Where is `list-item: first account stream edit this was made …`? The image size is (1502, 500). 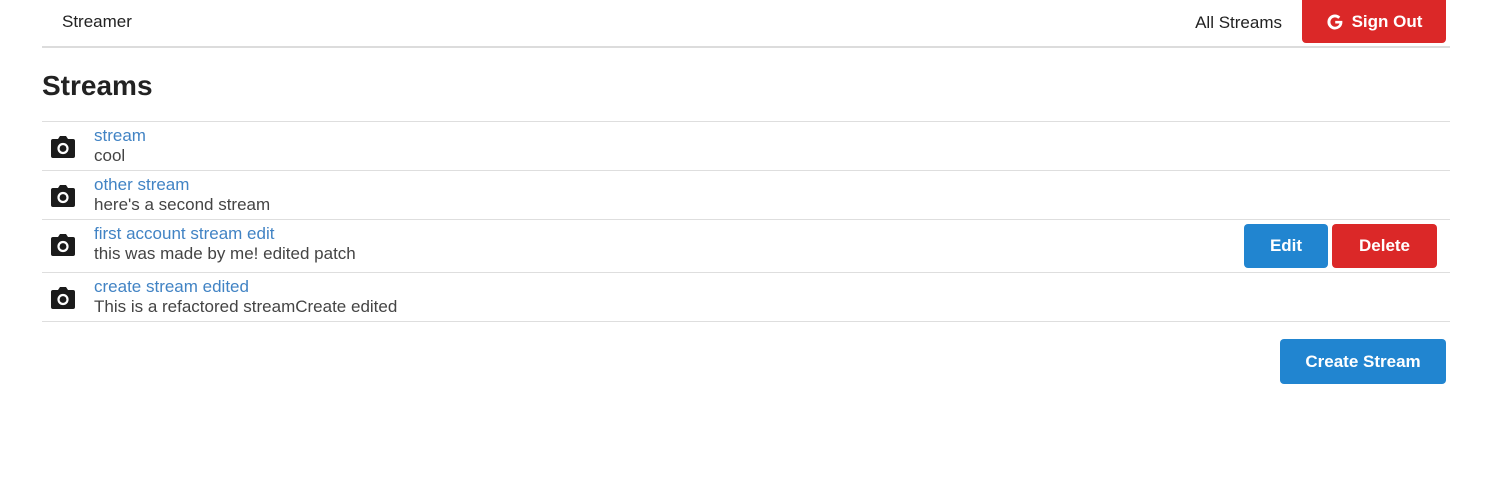 list-item: first account stream edit this was made … is located at coordinates (746, 246).